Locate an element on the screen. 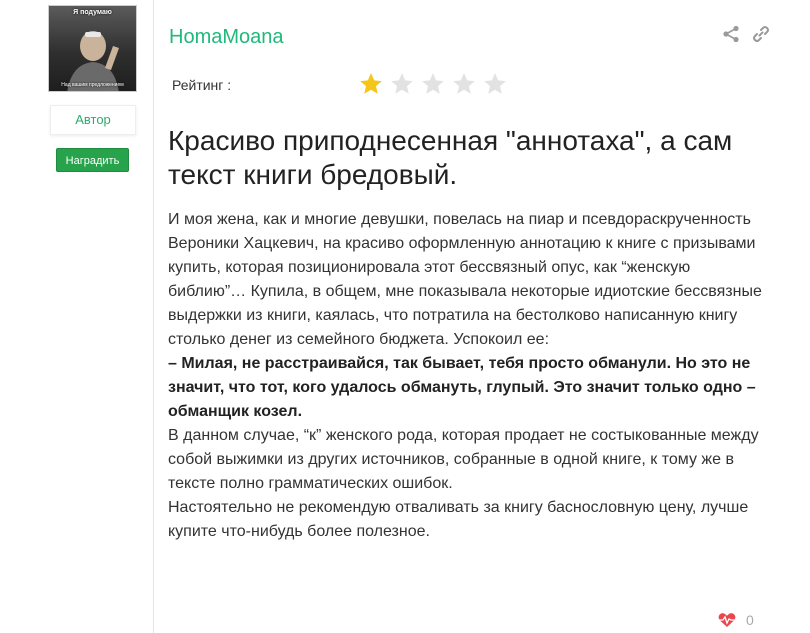 Image resolution: width=810 pixels, height=633 pixels. heart-pulse-icon is located at coordinates (727, 620).